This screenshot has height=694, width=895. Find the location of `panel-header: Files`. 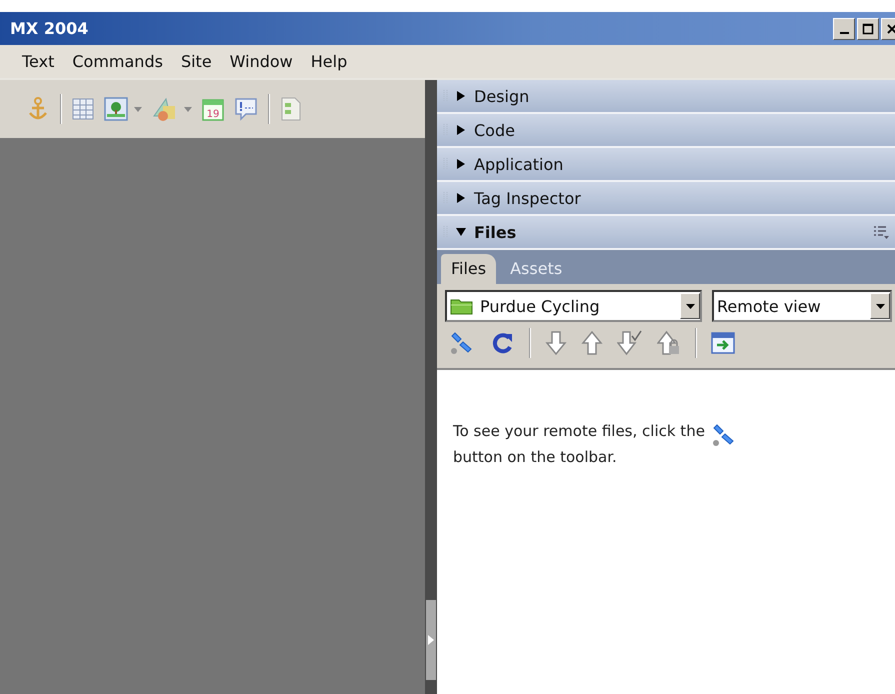

panel-header: Files is located at coordinates (666, 233).